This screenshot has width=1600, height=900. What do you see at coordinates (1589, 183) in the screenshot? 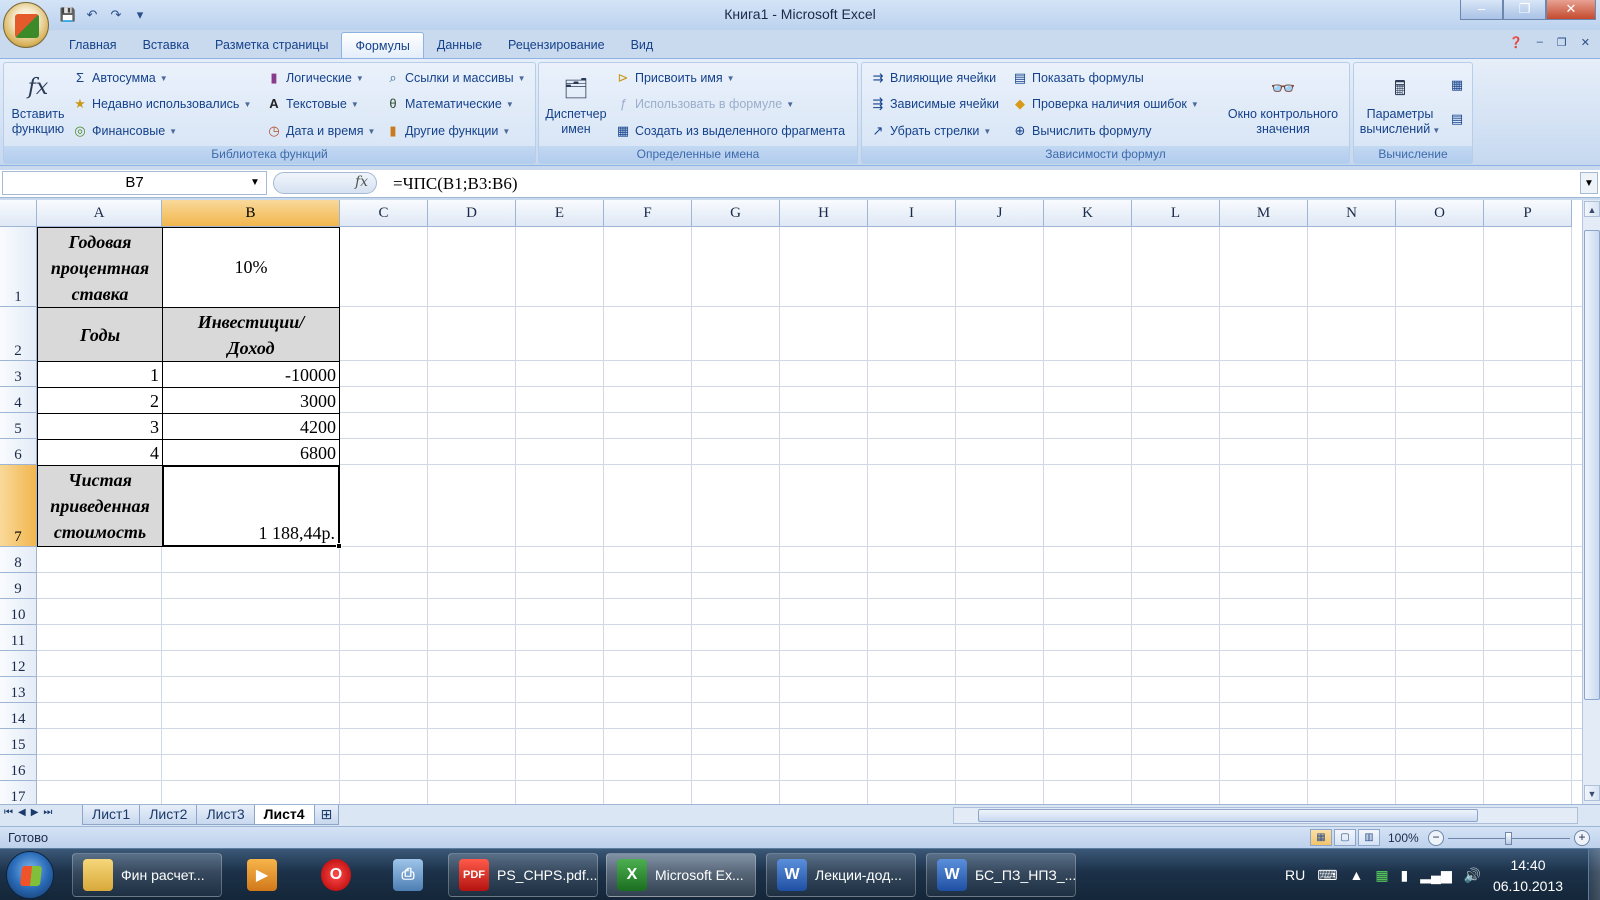
I see `expand-formula-bar-icon: ▼` at bounding box center [1589, 183].